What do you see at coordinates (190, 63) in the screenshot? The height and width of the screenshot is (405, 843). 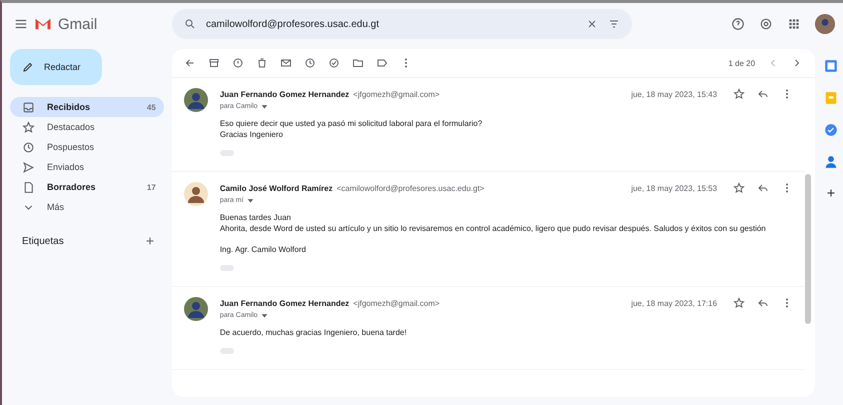 I see `back-arrow-icon` at bounding box center [190, 63].